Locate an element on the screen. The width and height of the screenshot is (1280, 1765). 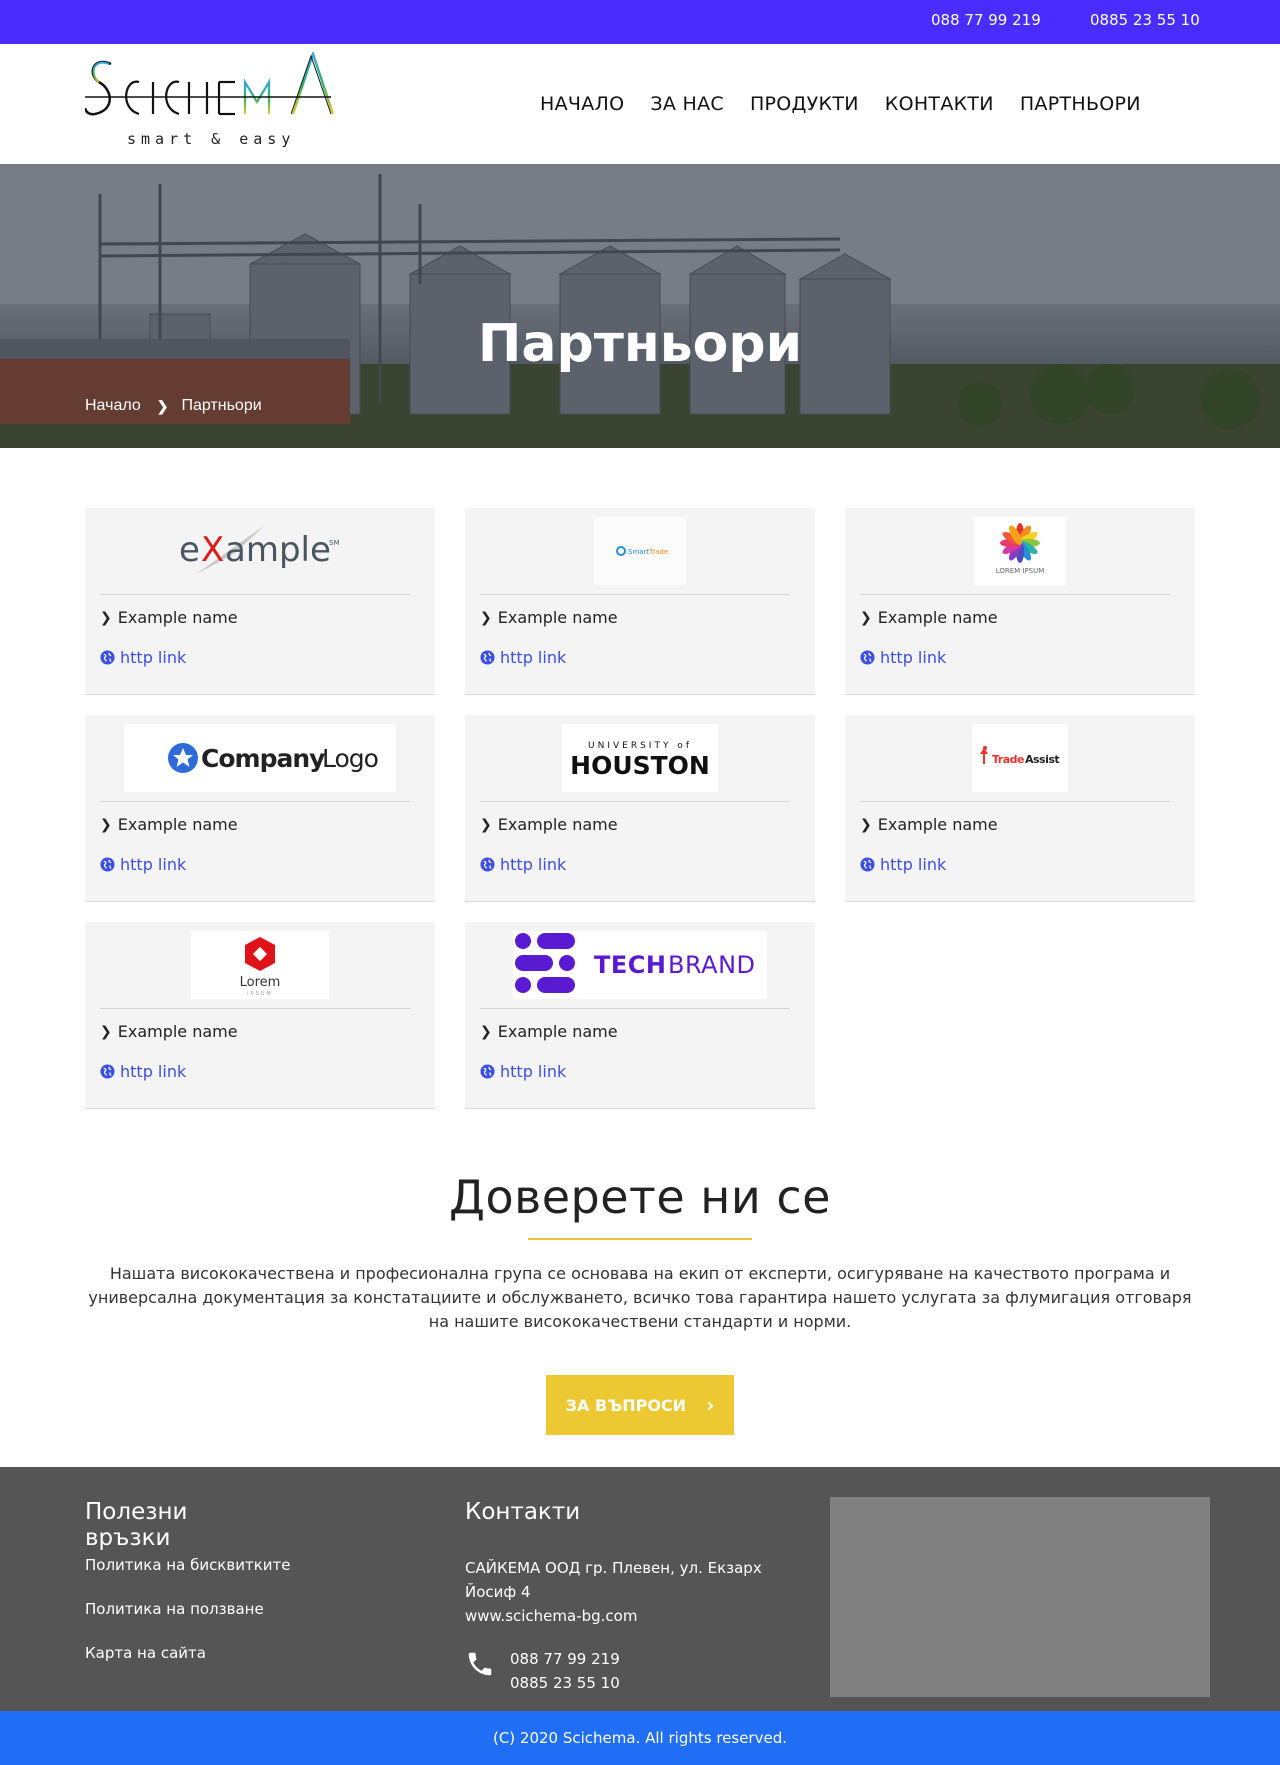
lorem-ipsum-flower-logo: LOREM IPSUM is located at coordinates (1020, 551).